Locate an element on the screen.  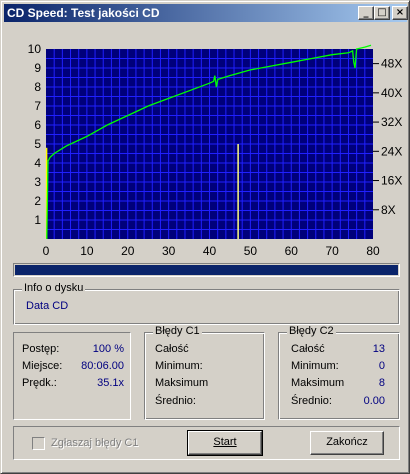
disc-info-title: Info o dysku is located at coordinates (54, 288).